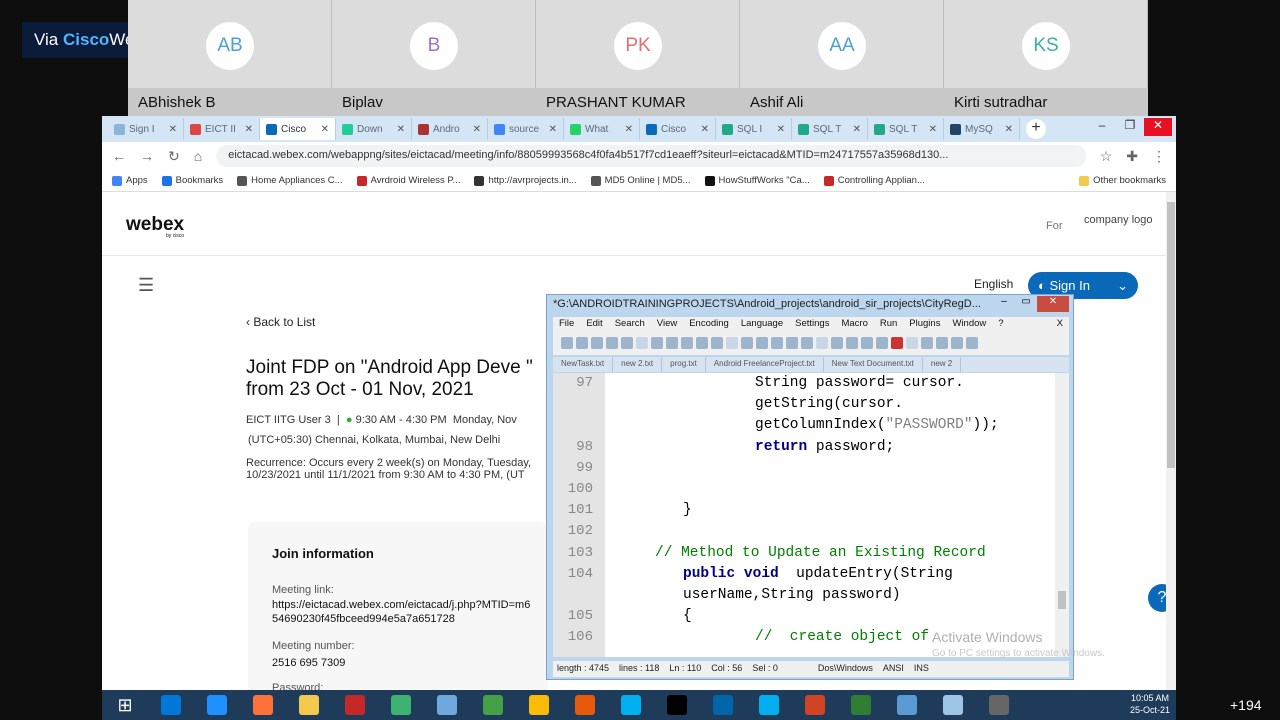 This screenshot has width=1280, height=720. Describe the element at coordinates (1132, 156) in the screenshot. I see `extensions-icon: ✚` at that location.